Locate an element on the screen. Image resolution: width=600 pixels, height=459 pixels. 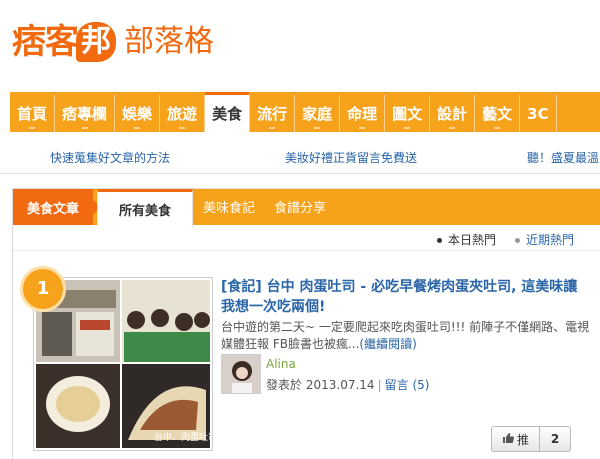
nav-item-3c: 3C is located at coordinates (538, 113).